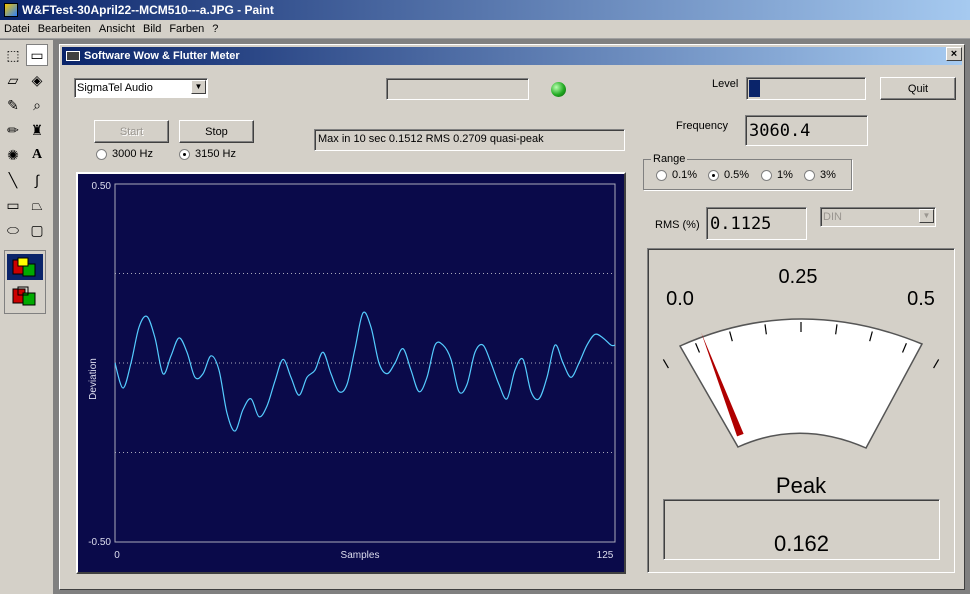 The height and width of the screenshot is (594, 970). I want to click on freq-radio-3150: 3150 Hz, so click(207, 154).